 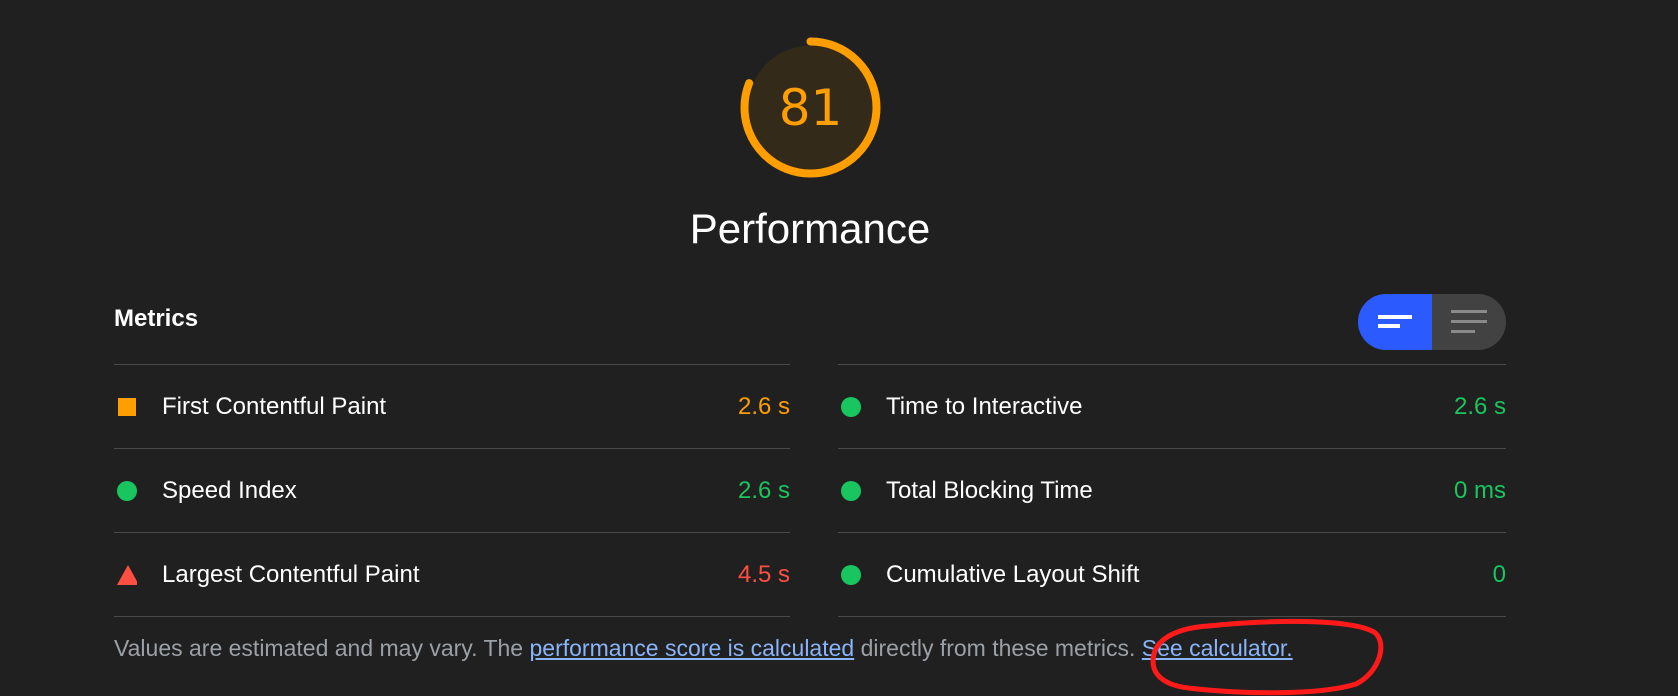 I want to click on metric-row: Time to Interactive 2.6 s, so click(x=1172, y=406).